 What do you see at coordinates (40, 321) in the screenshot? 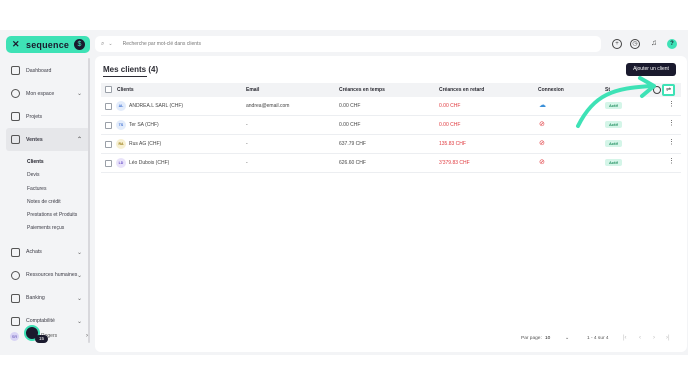
I see `sidebar-item-label: Comptabilité` at bounding box center [40, 321].